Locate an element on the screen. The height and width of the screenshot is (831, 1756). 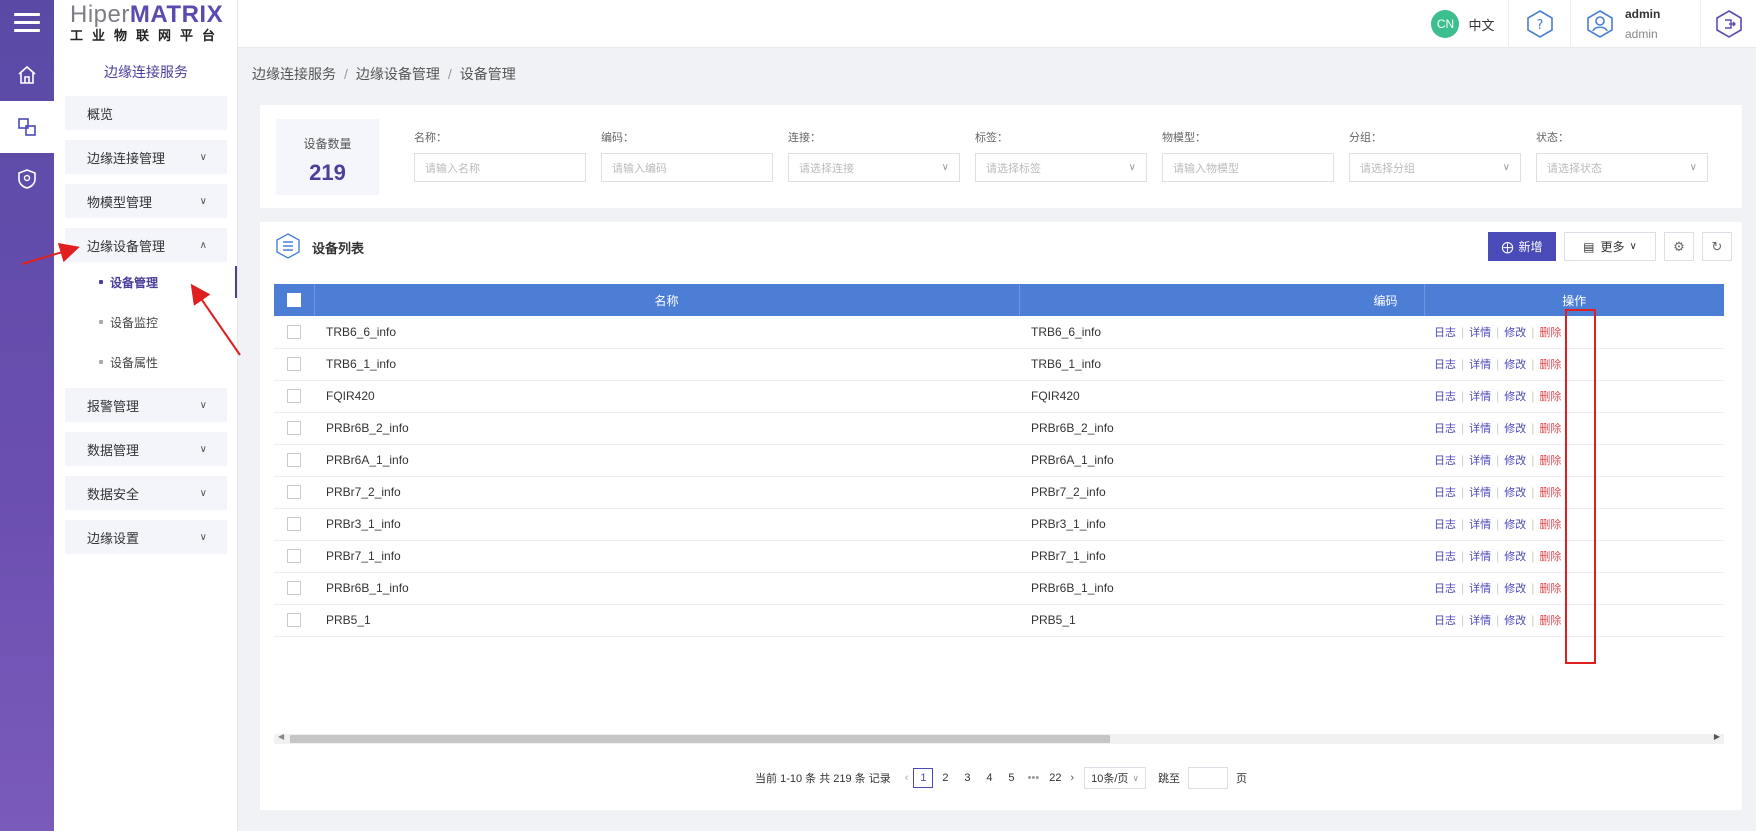
refresh-icon: ↻ is located at coordinates (1717, 246).